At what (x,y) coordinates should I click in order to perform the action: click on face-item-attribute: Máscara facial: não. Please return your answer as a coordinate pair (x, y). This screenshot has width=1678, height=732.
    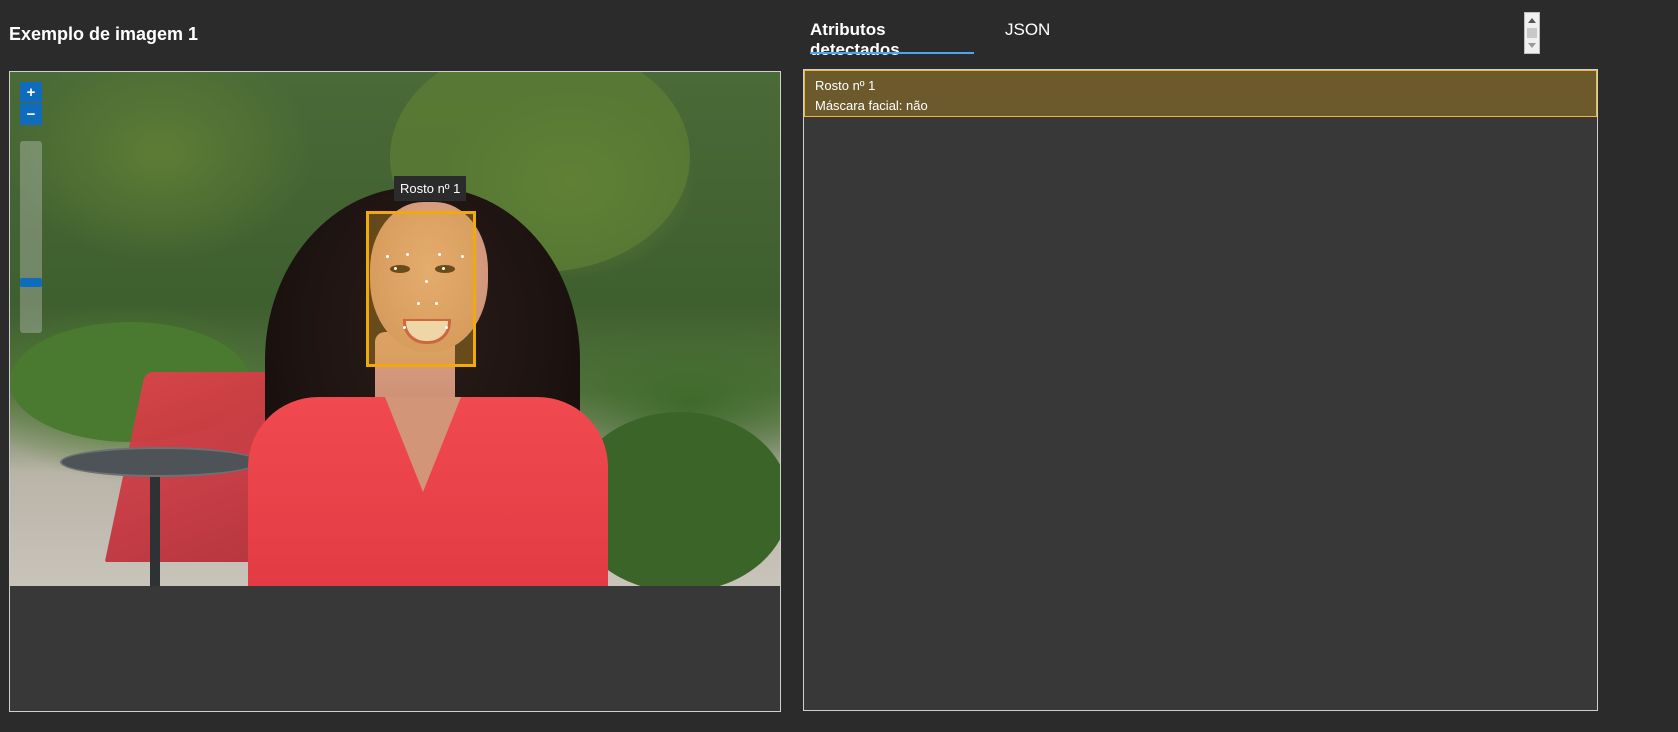
    Looking at the image, I should click on (871, 105).